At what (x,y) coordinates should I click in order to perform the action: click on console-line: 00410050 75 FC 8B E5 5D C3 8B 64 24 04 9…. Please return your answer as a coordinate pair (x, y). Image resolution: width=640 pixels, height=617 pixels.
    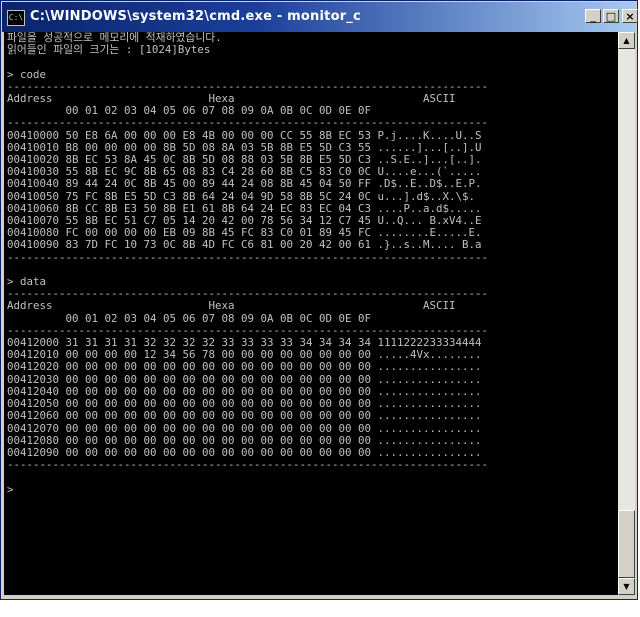
    Looking at the image, I should click on (241, 196).